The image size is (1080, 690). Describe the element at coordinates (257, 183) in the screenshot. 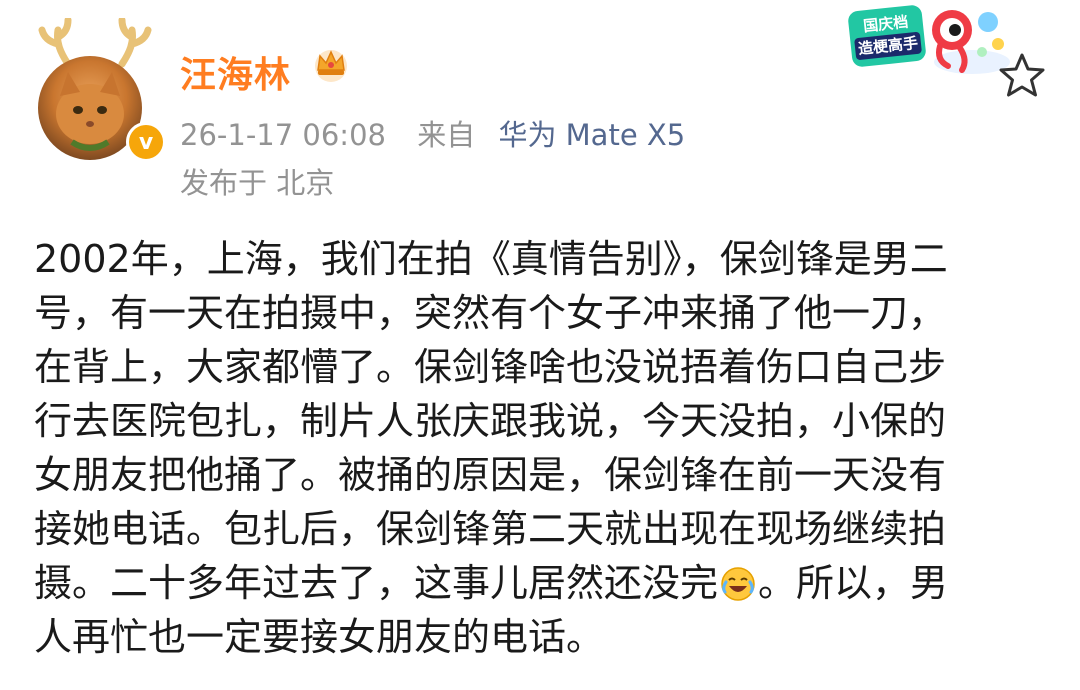

I see `post-location: 发布于 北京` at that location.